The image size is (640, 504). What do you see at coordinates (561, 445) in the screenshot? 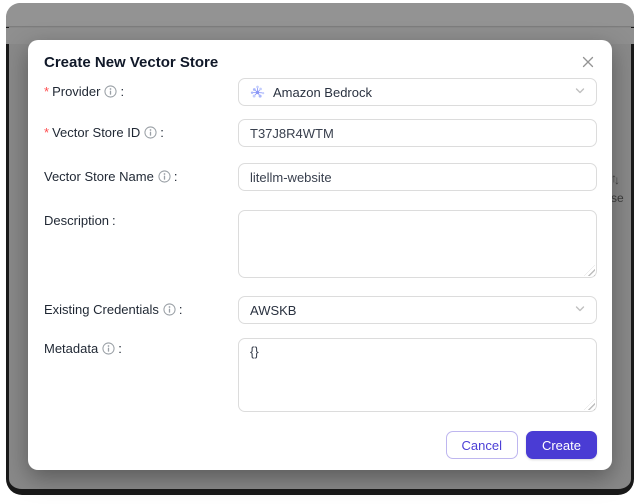
I see `create-button: Create` at bounding box center [561, 445].